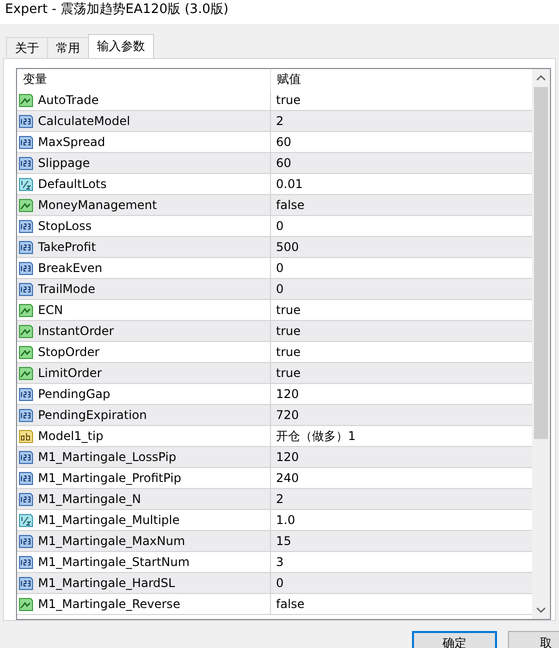  What do you see at coordinates (84, 121) in the screenshot?
I see `parameter-name: CalculateModel` at bounding box center [84, 121].